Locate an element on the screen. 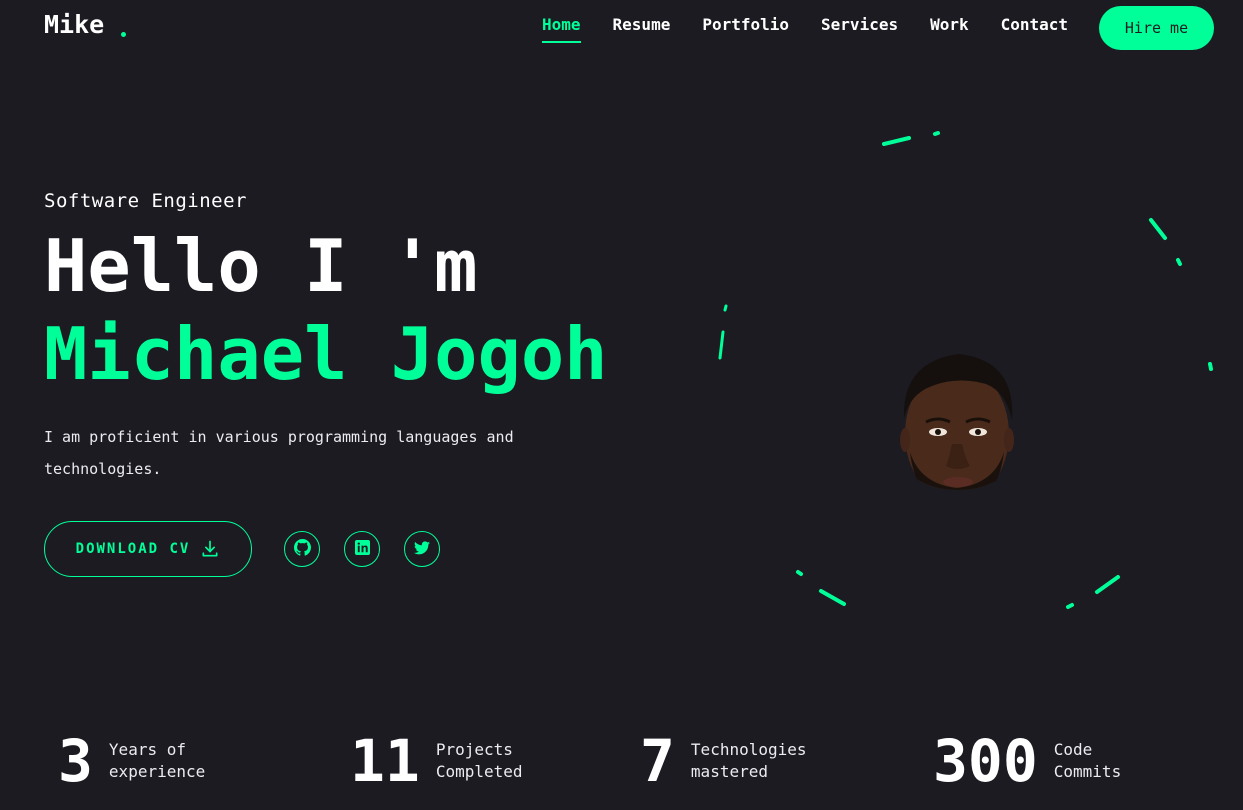  nav-item-contact: Contact is located at coordinates (1034, 24).